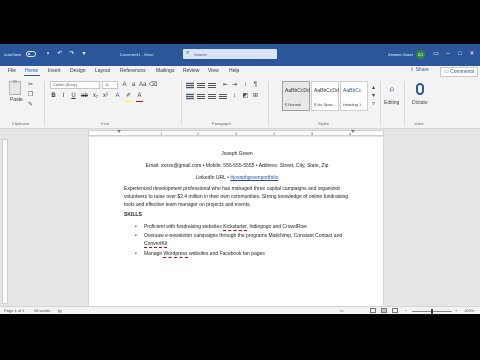 Image resolution: width=480 pixels, height=360 pixels. Describe the element at coordinates (105, 96) in the screenshot. I see `superscript-button: x²` at that location.